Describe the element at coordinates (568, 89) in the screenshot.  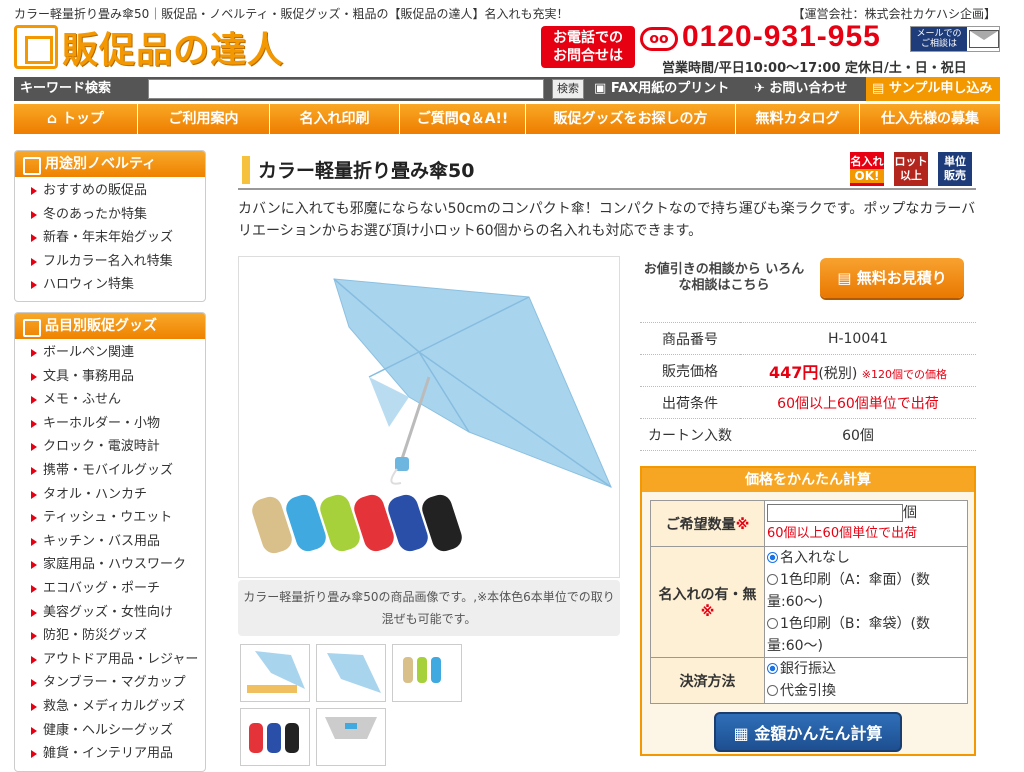
I see `search-button: 検索` at that location.